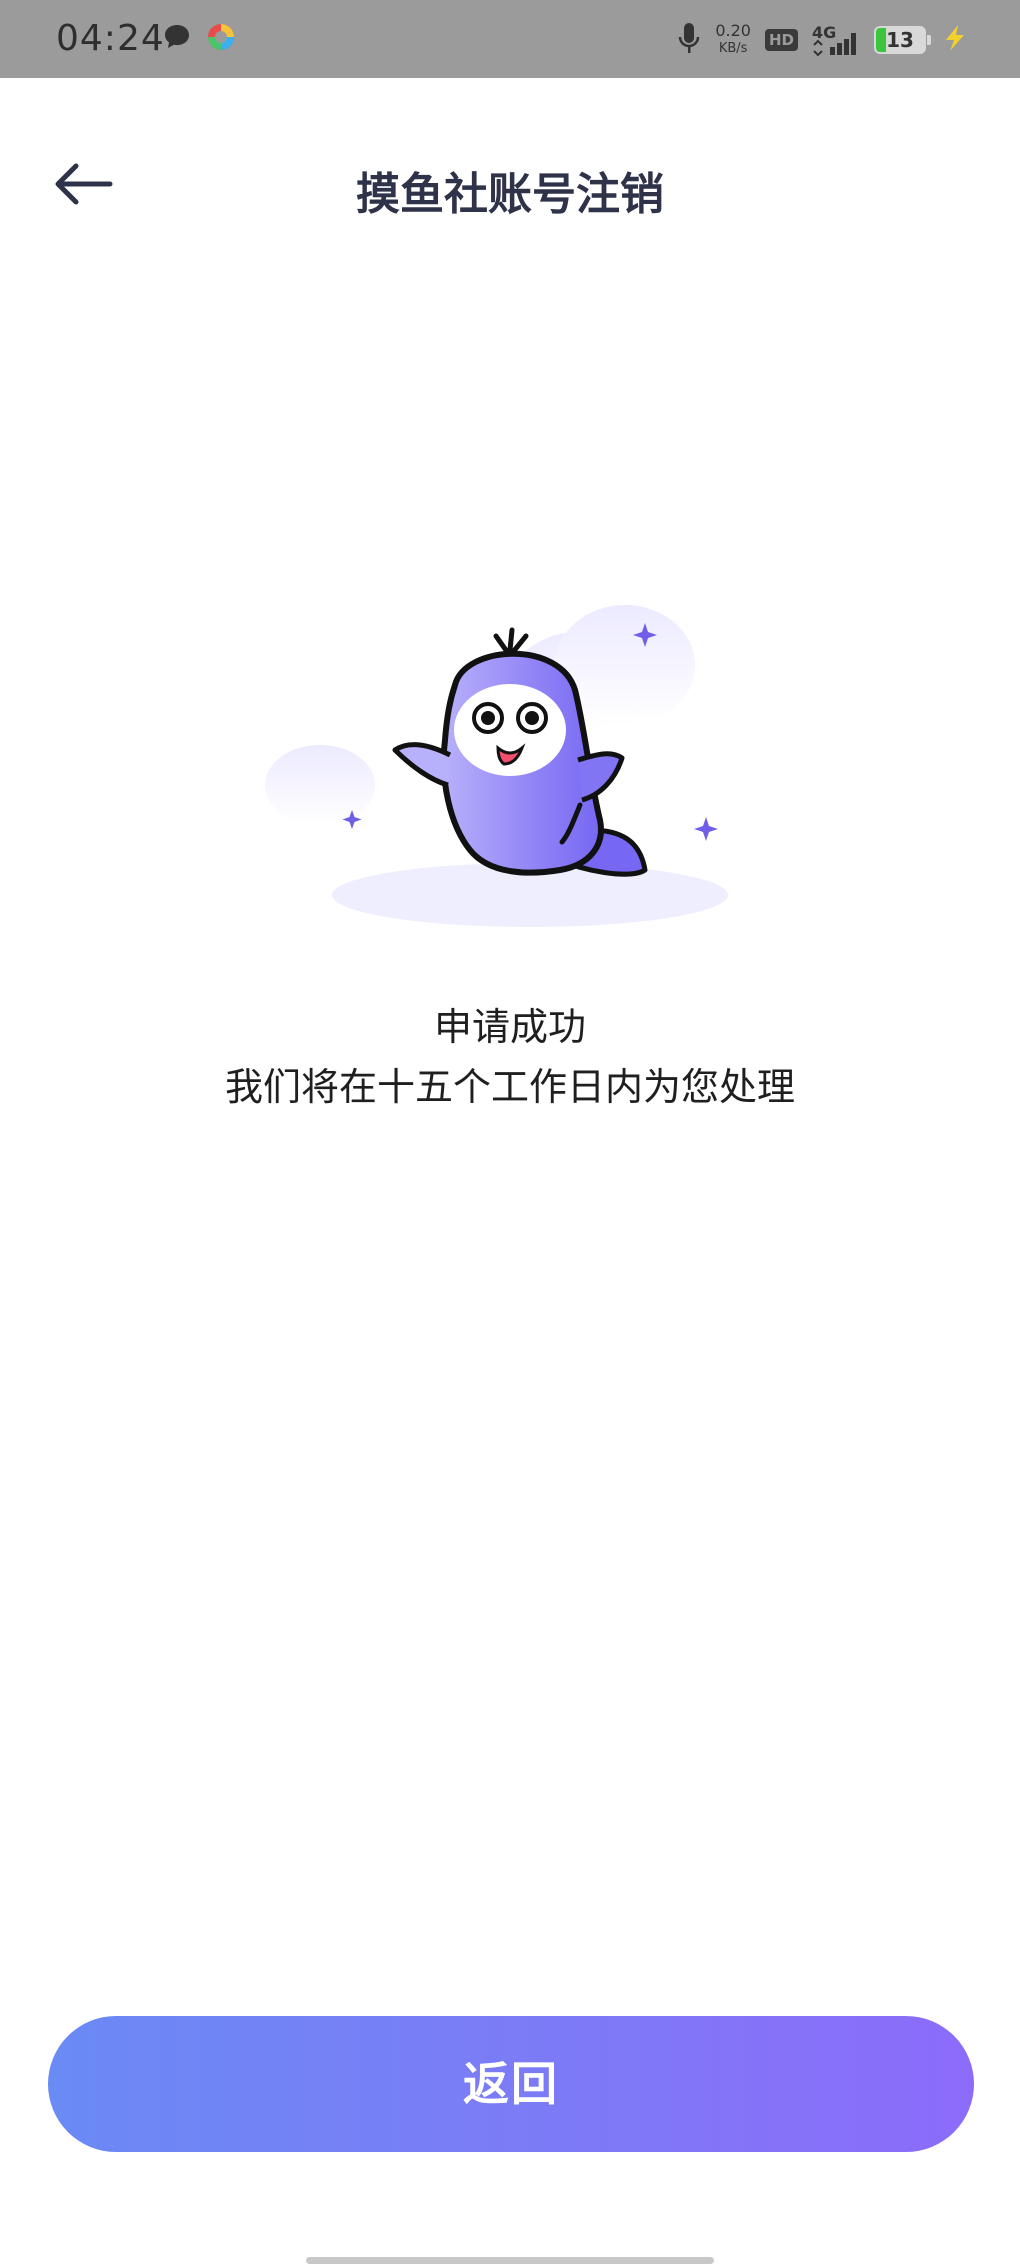 Image resolution: width=1020 pixels, height=2267 pixels. What do you see at coordinates (689, 40) in the screenshot?
I see `microphone-icon` at bounding box center [689, 40].